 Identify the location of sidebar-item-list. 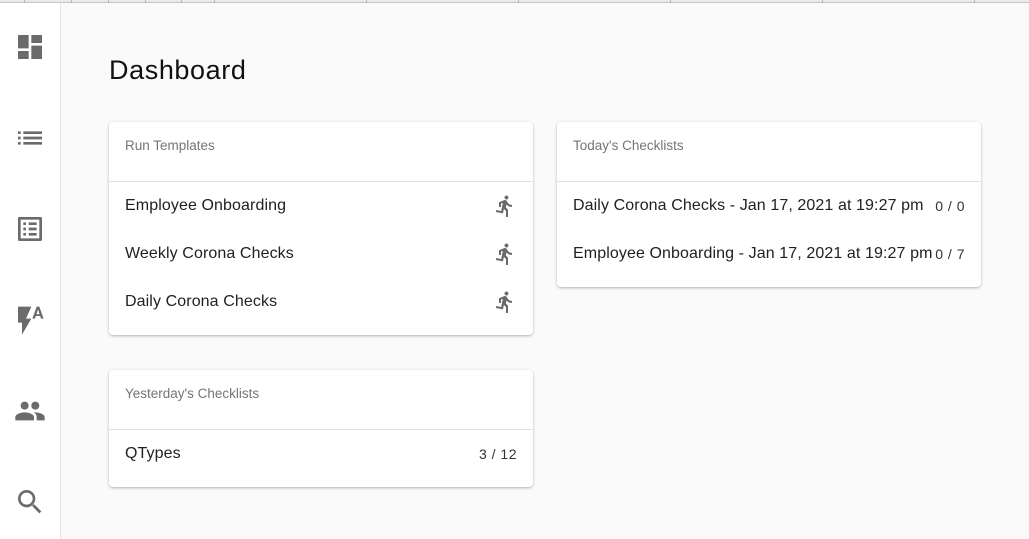
(30, 138).